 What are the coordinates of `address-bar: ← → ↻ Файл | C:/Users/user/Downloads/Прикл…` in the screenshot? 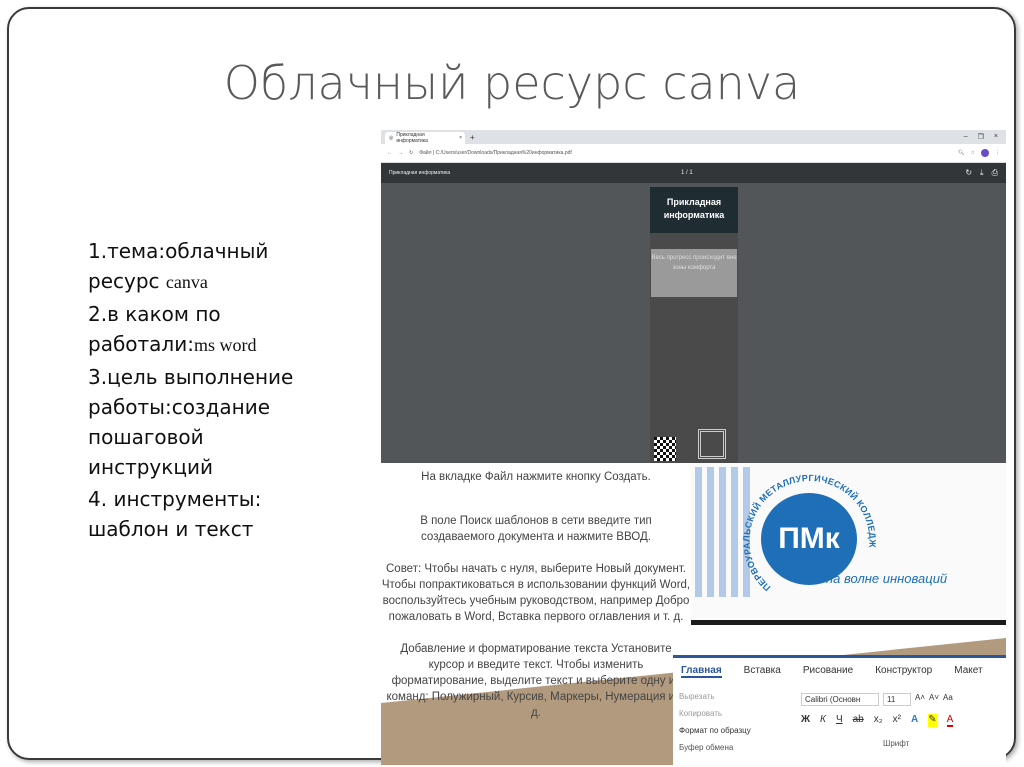 It's located at (693, 153).